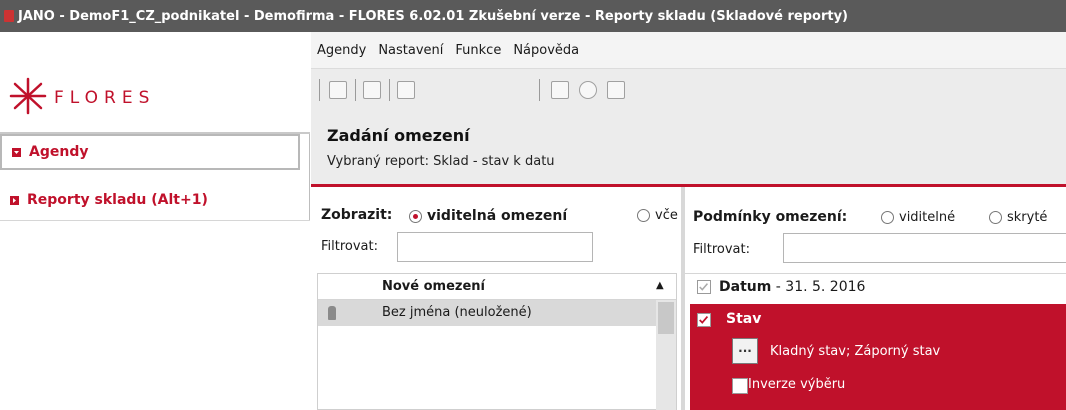  I want to click on show-label: Zobrazit:, so click(357, 215).